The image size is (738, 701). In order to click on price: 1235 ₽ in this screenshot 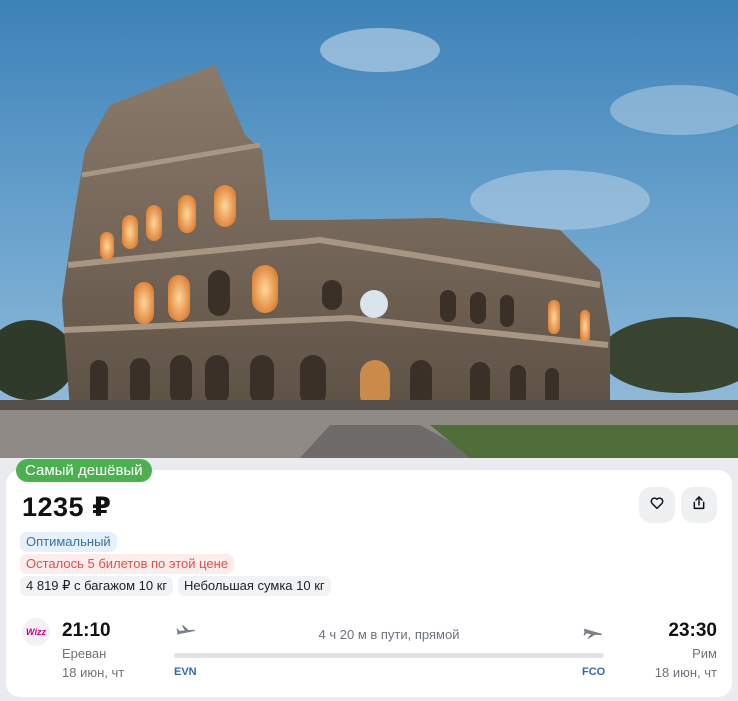, I will do `click(67, 507)`.